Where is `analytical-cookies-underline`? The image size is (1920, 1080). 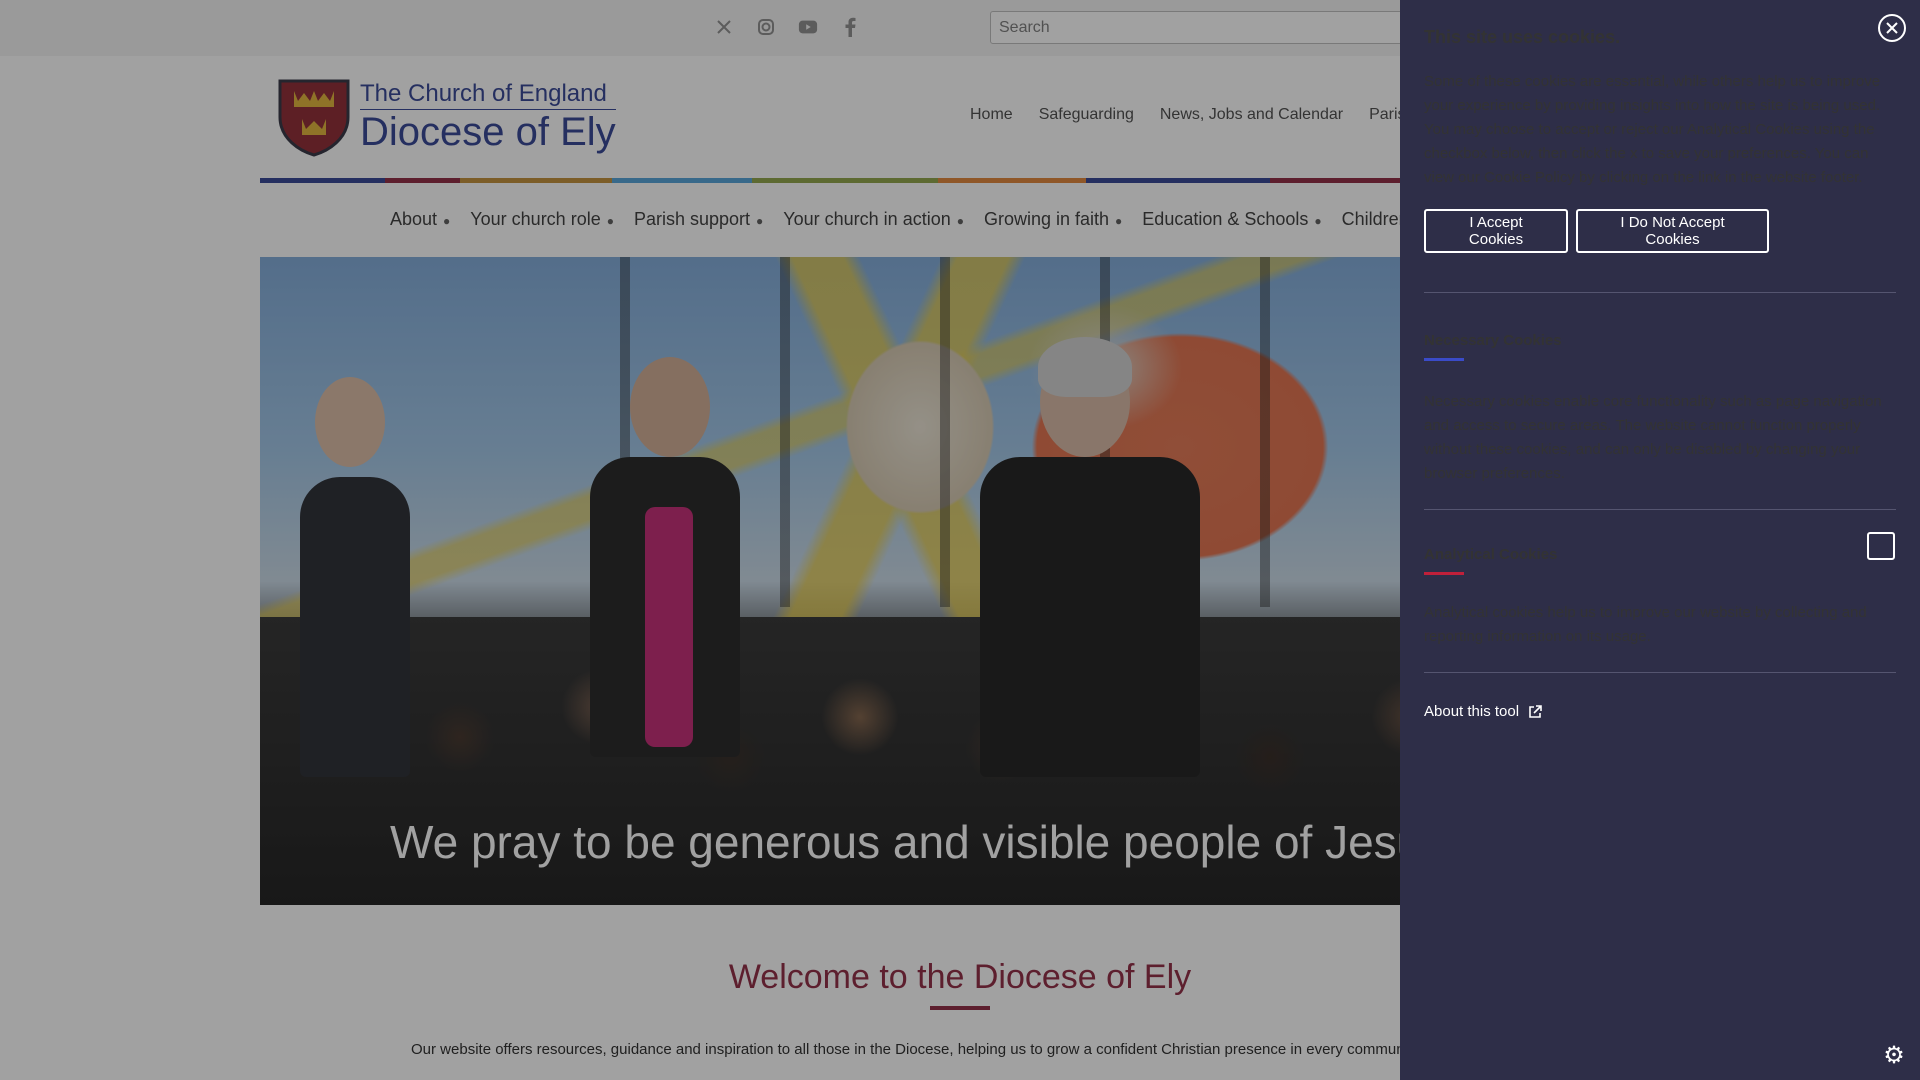 analytical-cookies-underline is located at coordinates (1444, 573).